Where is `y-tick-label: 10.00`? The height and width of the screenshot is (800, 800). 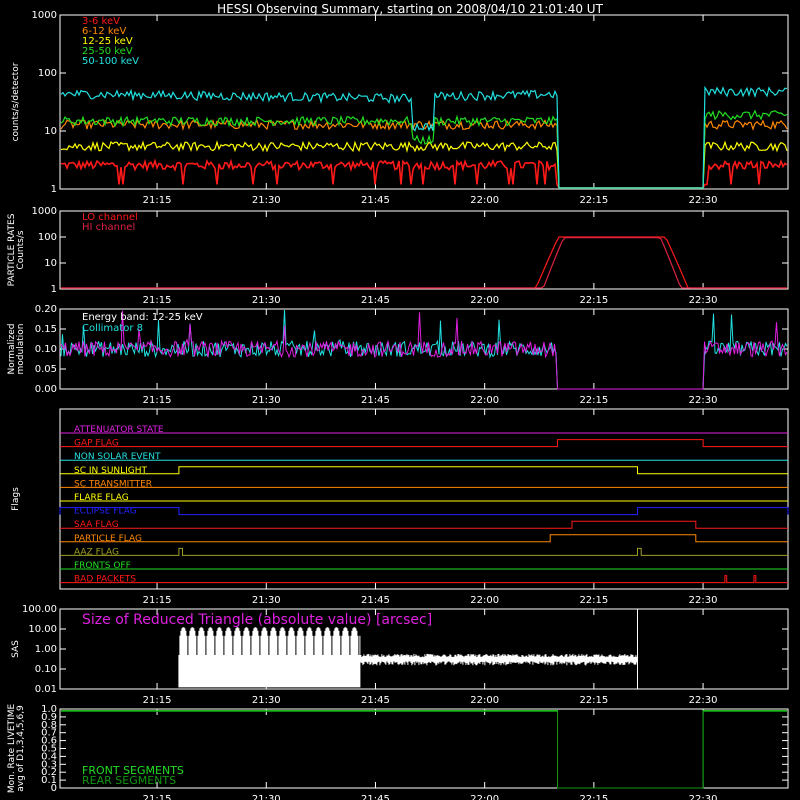
y-tick-label: 10.00 is located at coordinates (42, 629).